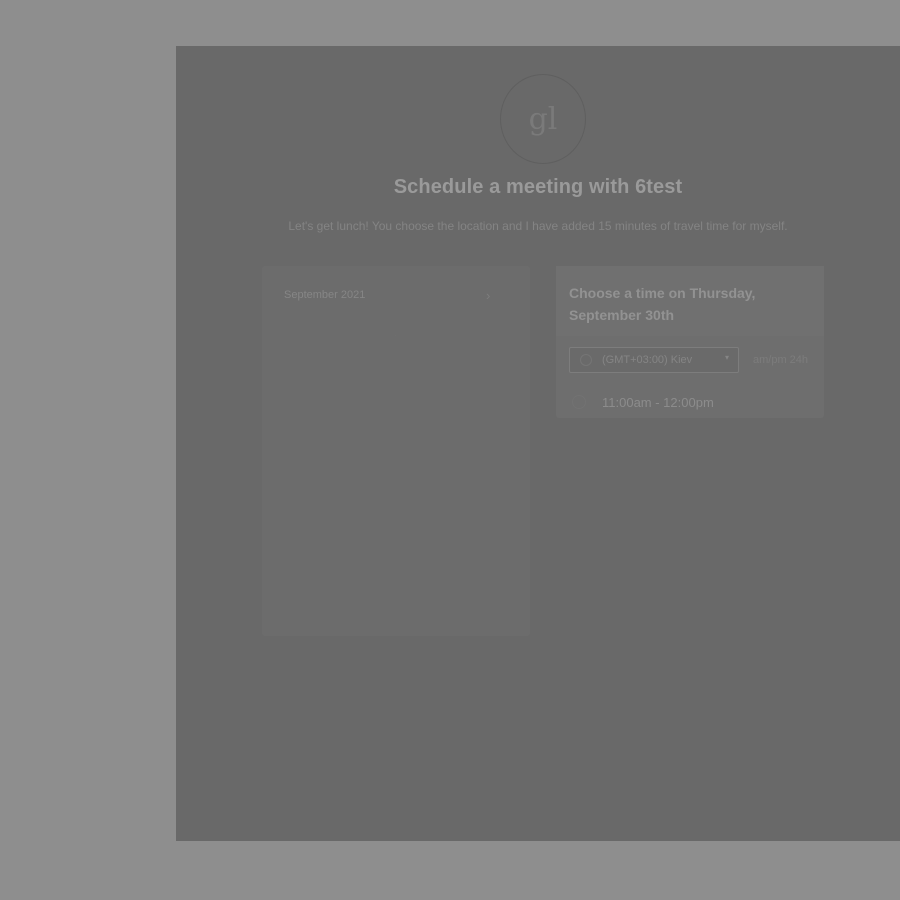 The width and height of the screenshot is (900, 900). What do you see at coordinates (658, 402) in the screenshot?
I see `time-slot-label: 11:00am - 12:00pm` at bounding box center [658, 402].